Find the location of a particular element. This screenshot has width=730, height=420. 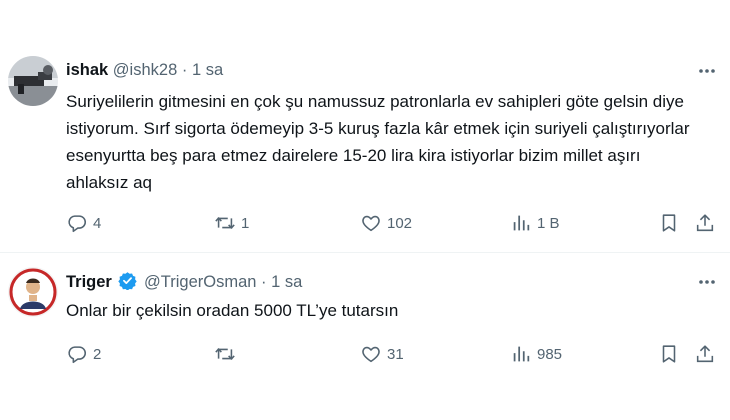

tweet-header: Triger @TrigerOsman · 1 sa is located at coordinates (184, 283).